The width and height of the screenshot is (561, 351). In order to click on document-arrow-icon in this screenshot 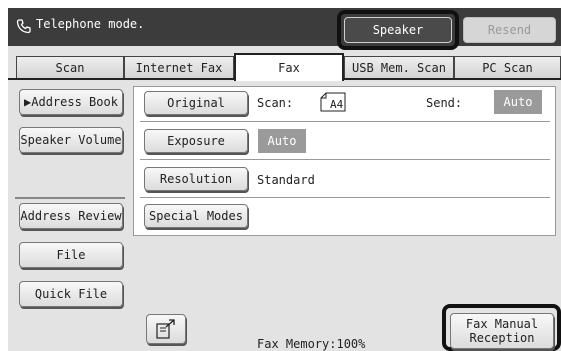, I will do `click(165, 329)`.